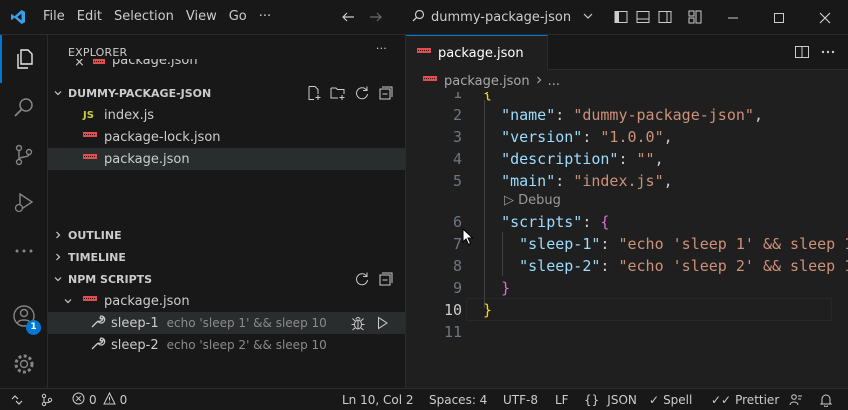 The image size is (848, 410). What do you see at coordinates (587, 137) in the screenshot?
I see `code-line: "version": "1.0.0",` at bounding box center [587, 137].